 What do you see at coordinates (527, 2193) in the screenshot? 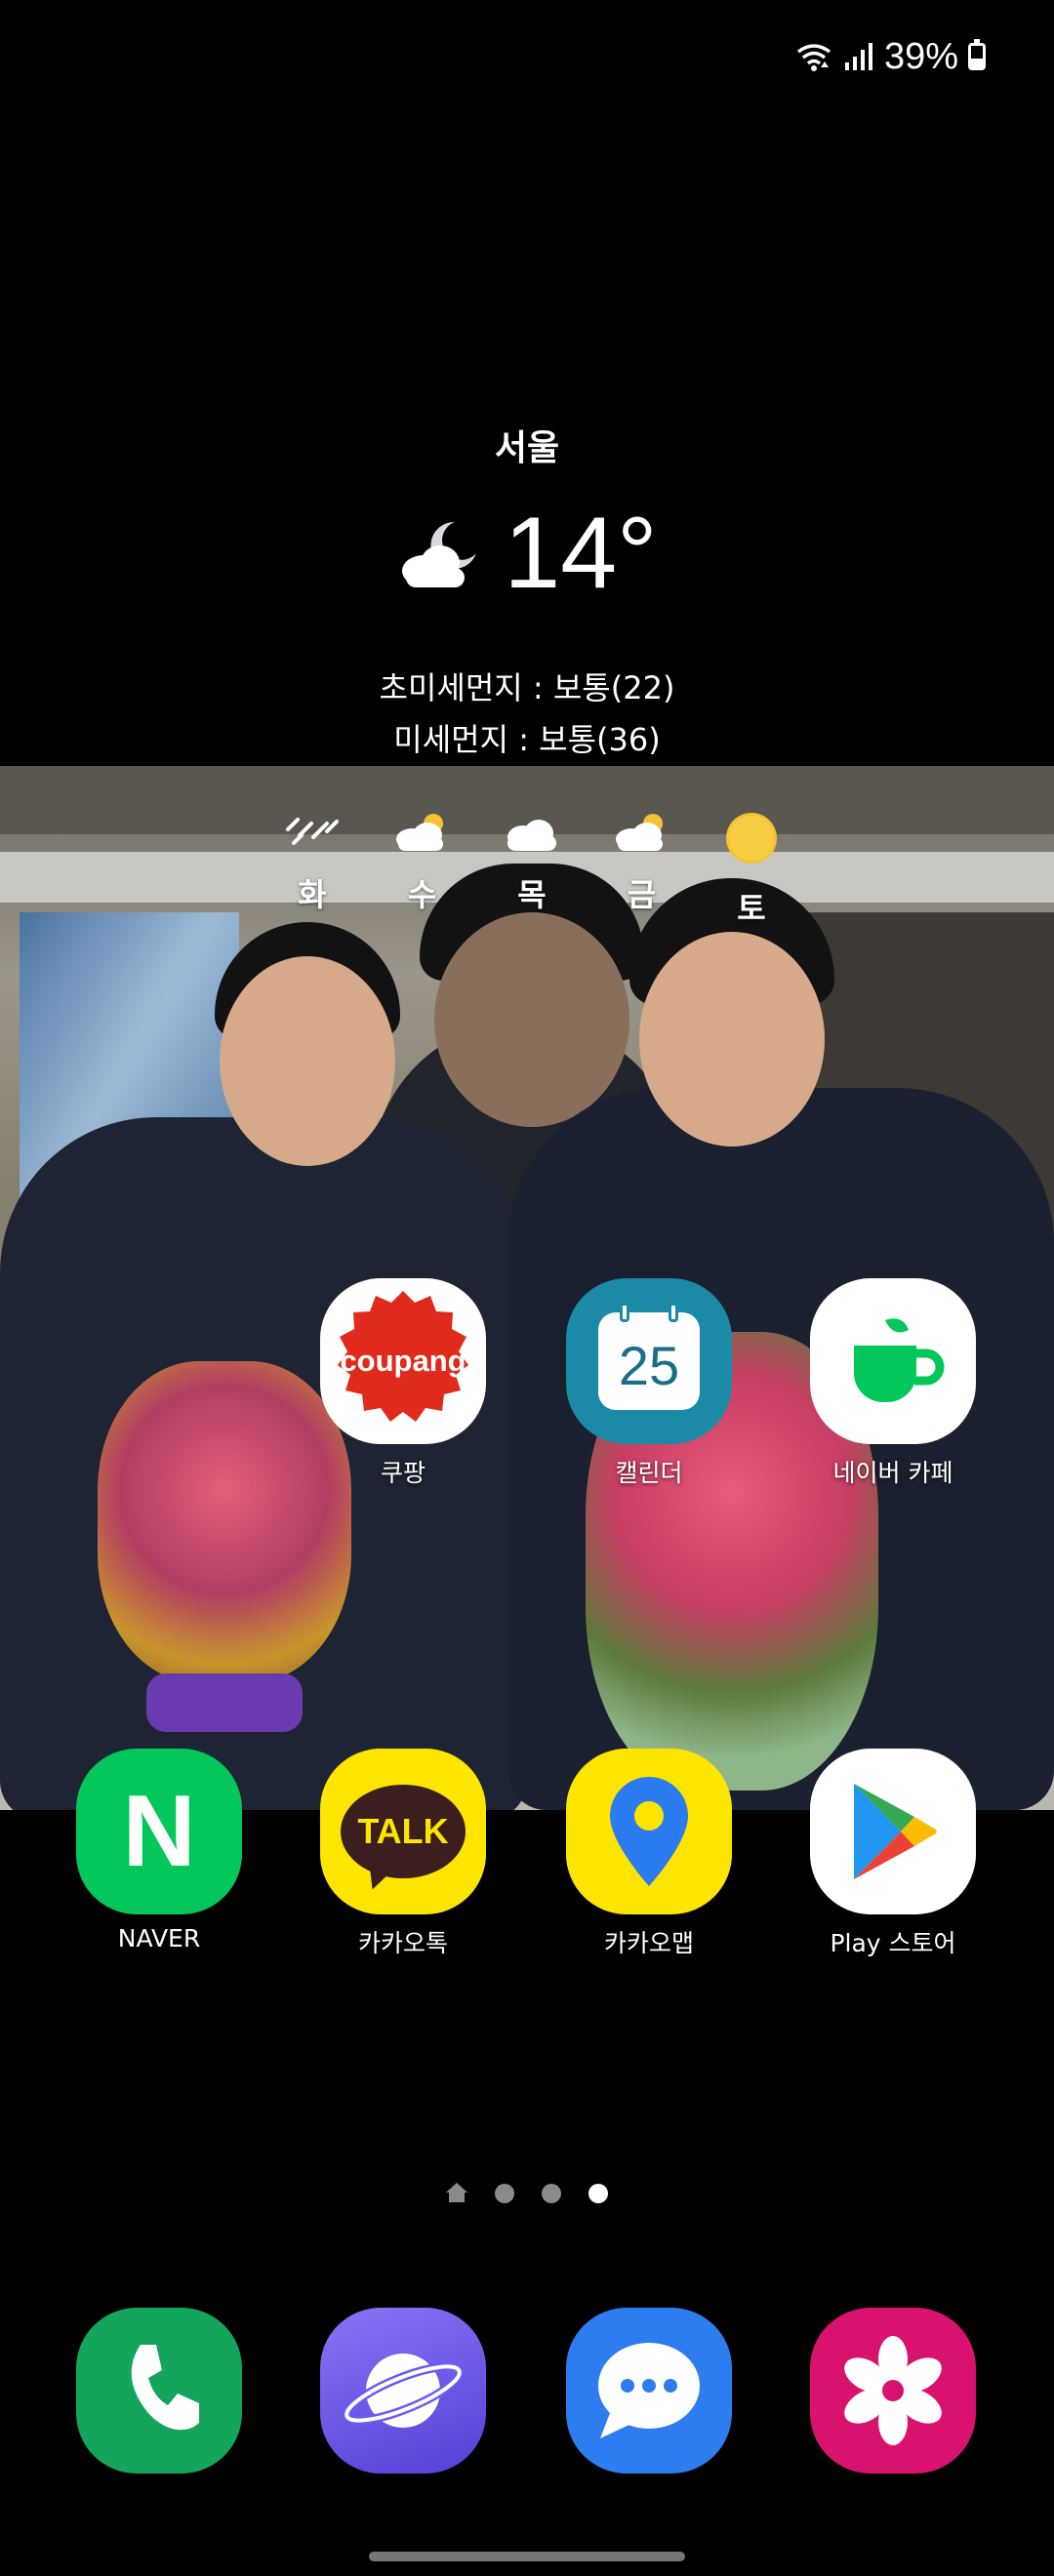
I see `page-indicator` at bounding box center [527, 2193].